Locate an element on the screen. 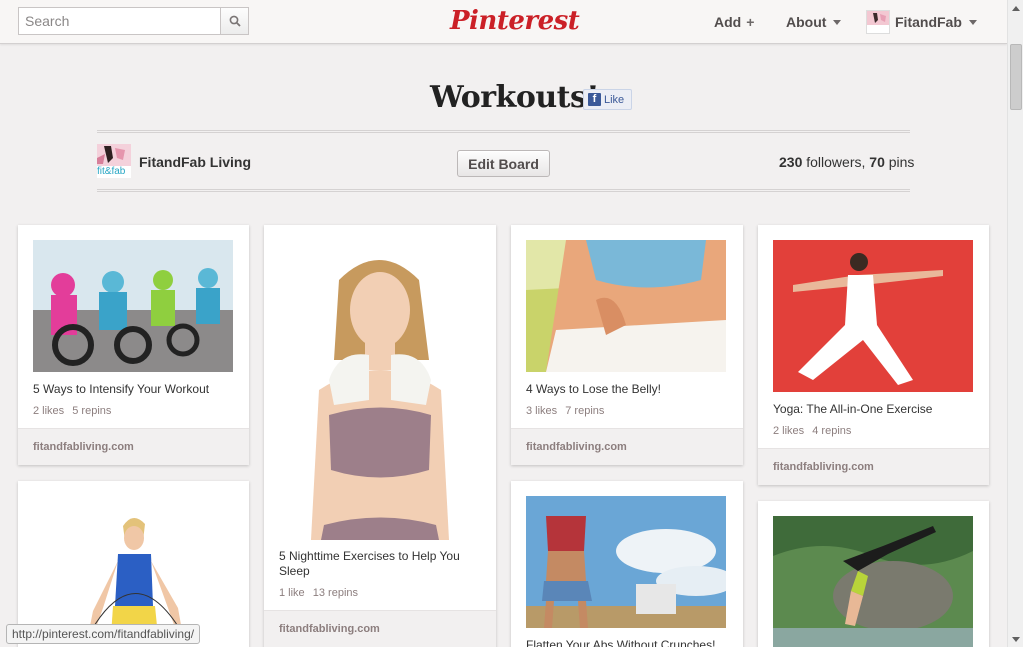 The width and height of the screenshot is (1023, 647). arrow-up-icon is located at coordinates (1016, 8).